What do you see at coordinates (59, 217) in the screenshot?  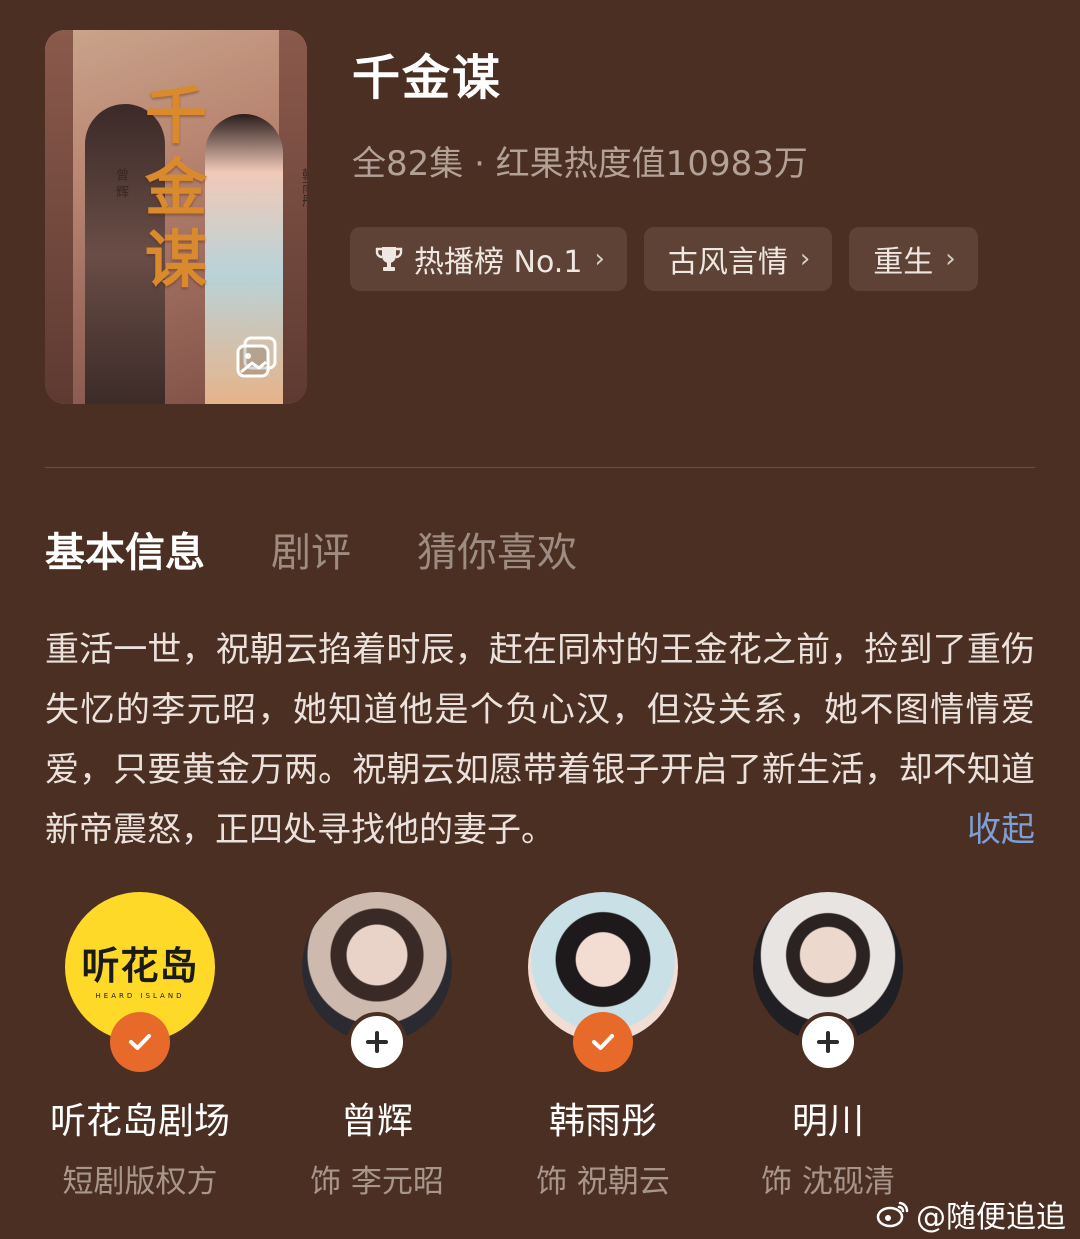 I see `poster-panel-left` at bounding box center [59, 217].